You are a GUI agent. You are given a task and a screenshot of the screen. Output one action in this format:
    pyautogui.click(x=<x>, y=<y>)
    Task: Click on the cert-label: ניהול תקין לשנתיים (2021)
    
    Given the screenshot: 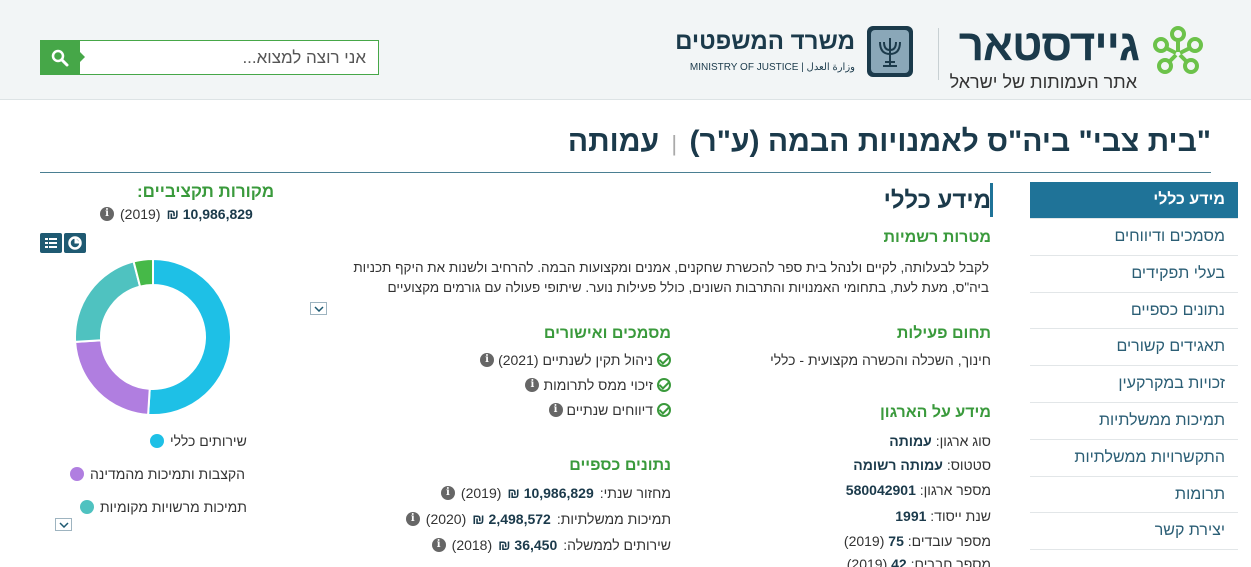 What is the action you would take?
    pyautogui.click(x=575, y=360)
    